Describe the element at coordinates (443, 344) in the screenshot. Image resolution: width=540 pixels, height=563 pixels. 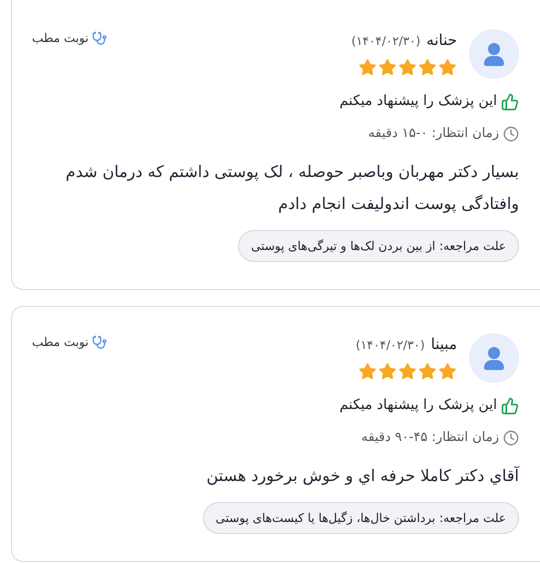
I see `reviewer-name: مبینا` at that location.